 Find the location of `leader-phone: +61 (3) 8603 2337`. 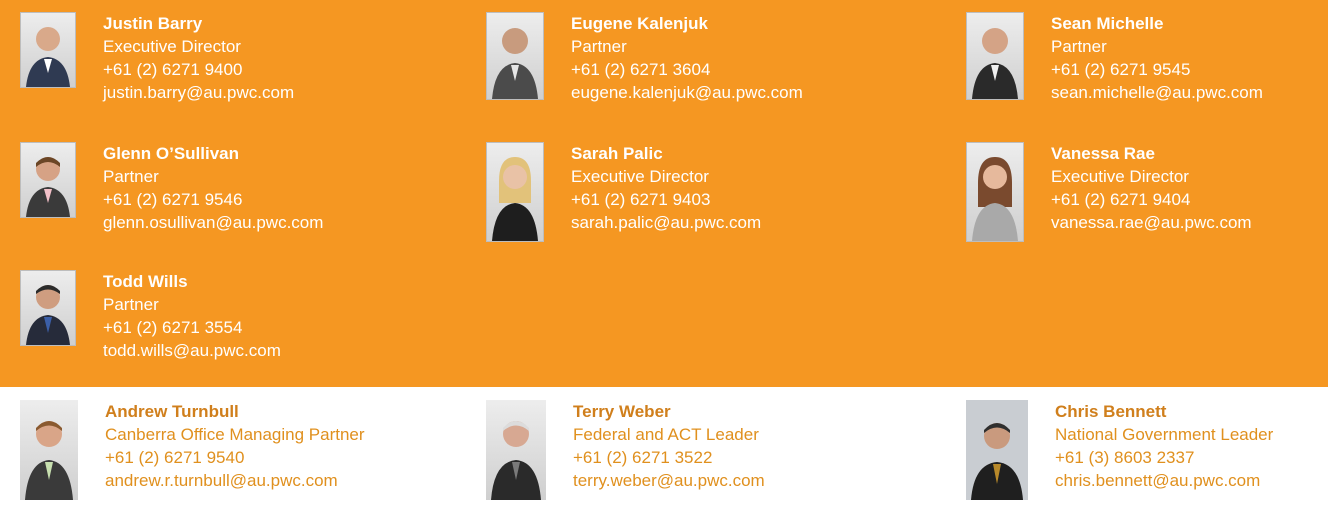

leader-phone: +61 (3) 8603 2337 is located at coordinates (1125, 457).